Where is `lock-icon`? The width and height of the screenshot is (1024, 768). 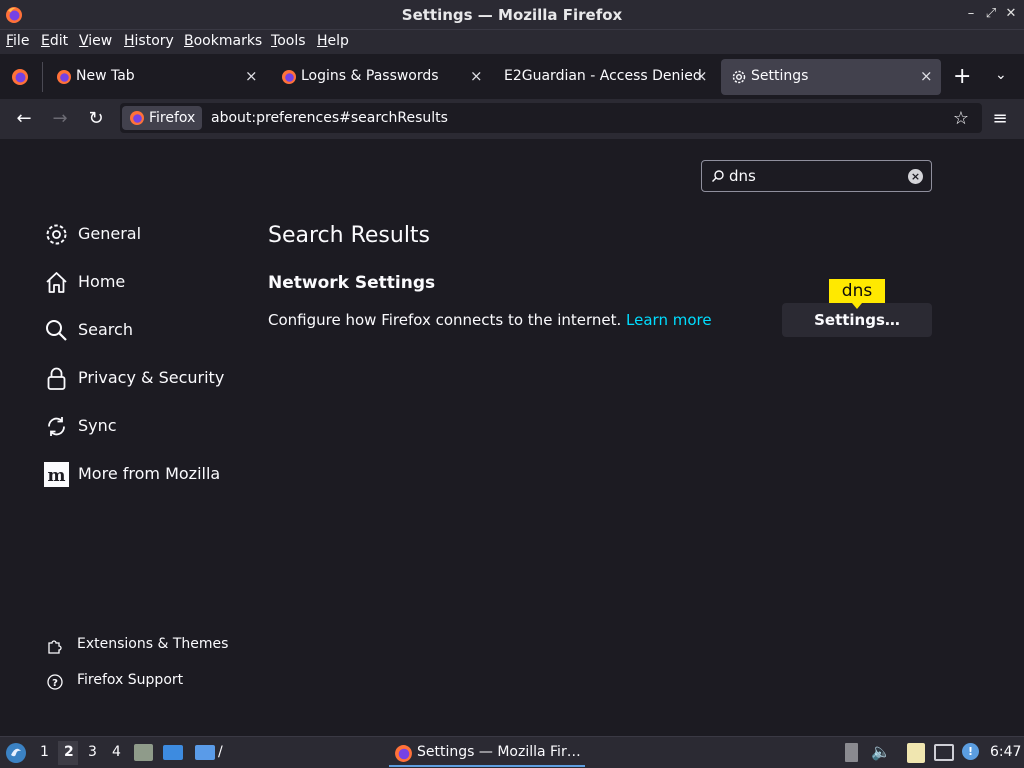 lock-icon is located at coordinates (56, 378).